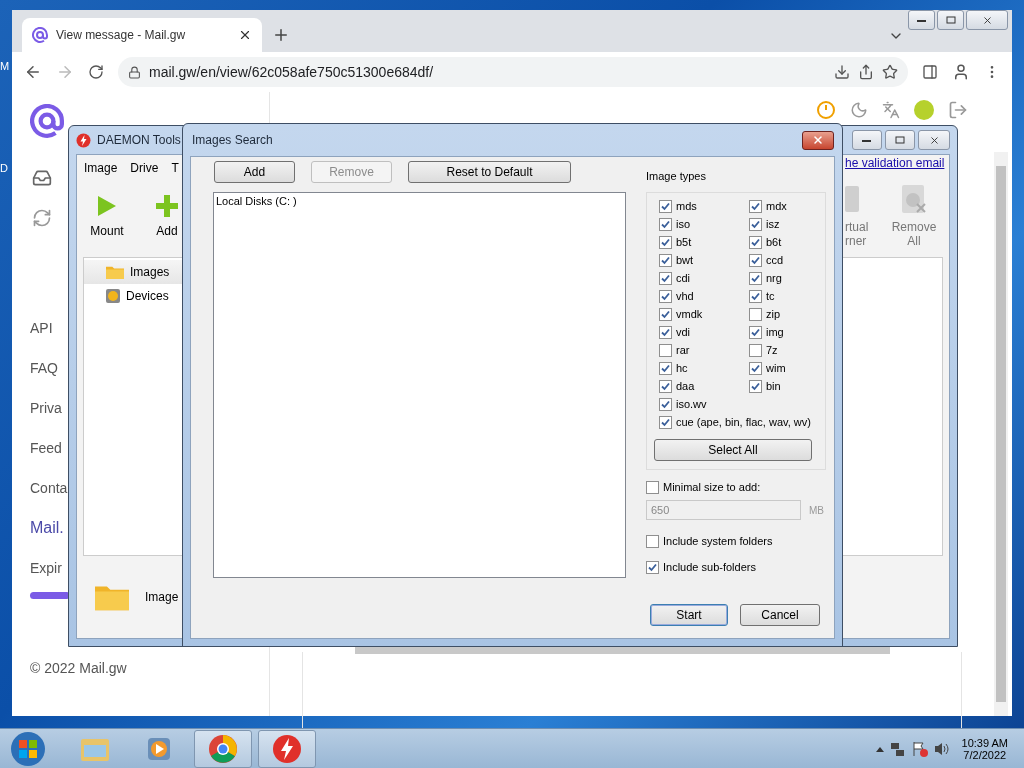 The image size is (1024, 768). What do you see at coordinates (175, 168) in the screenshot?
I see `menu-item: T` at bounding box center [175, 168].